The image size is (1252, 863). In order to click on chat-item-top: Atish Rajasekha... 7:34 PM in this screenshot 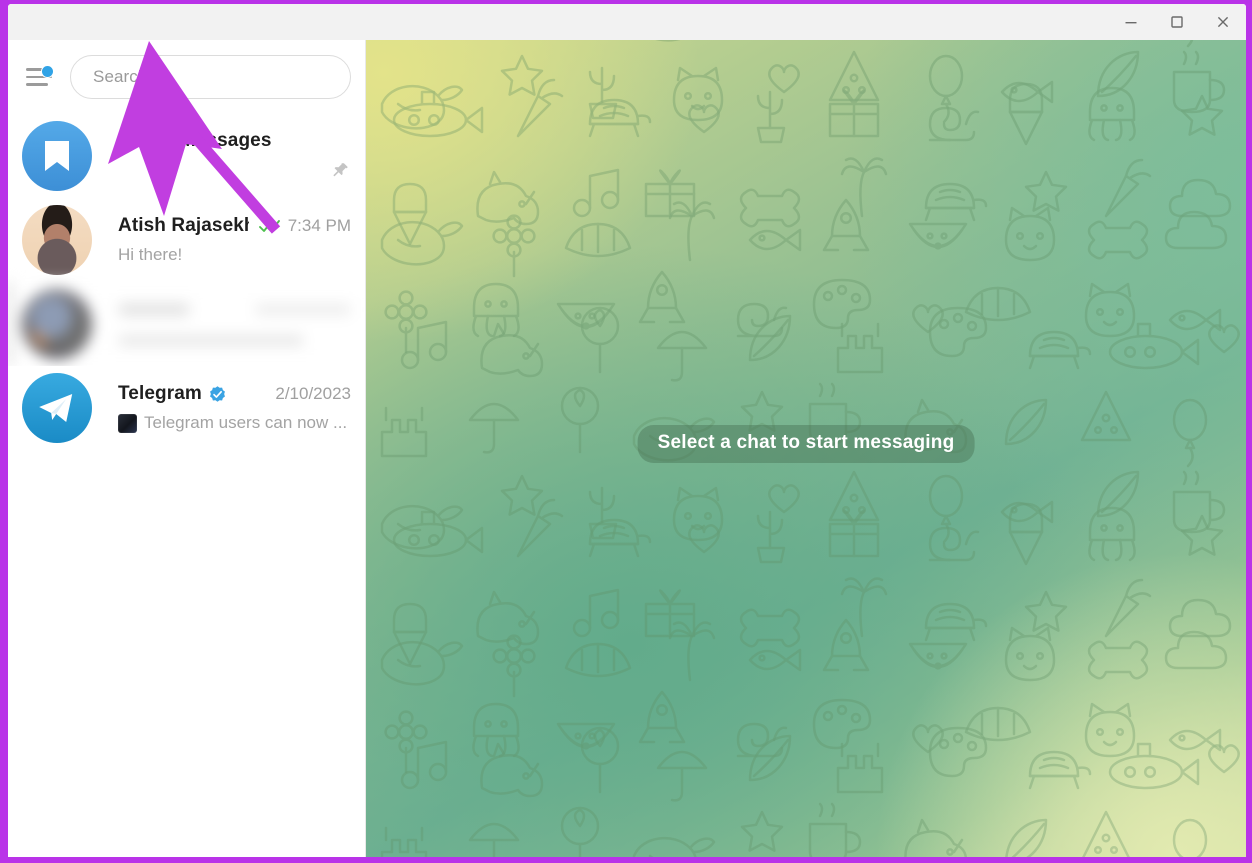, I will do `click(234, 226)`.